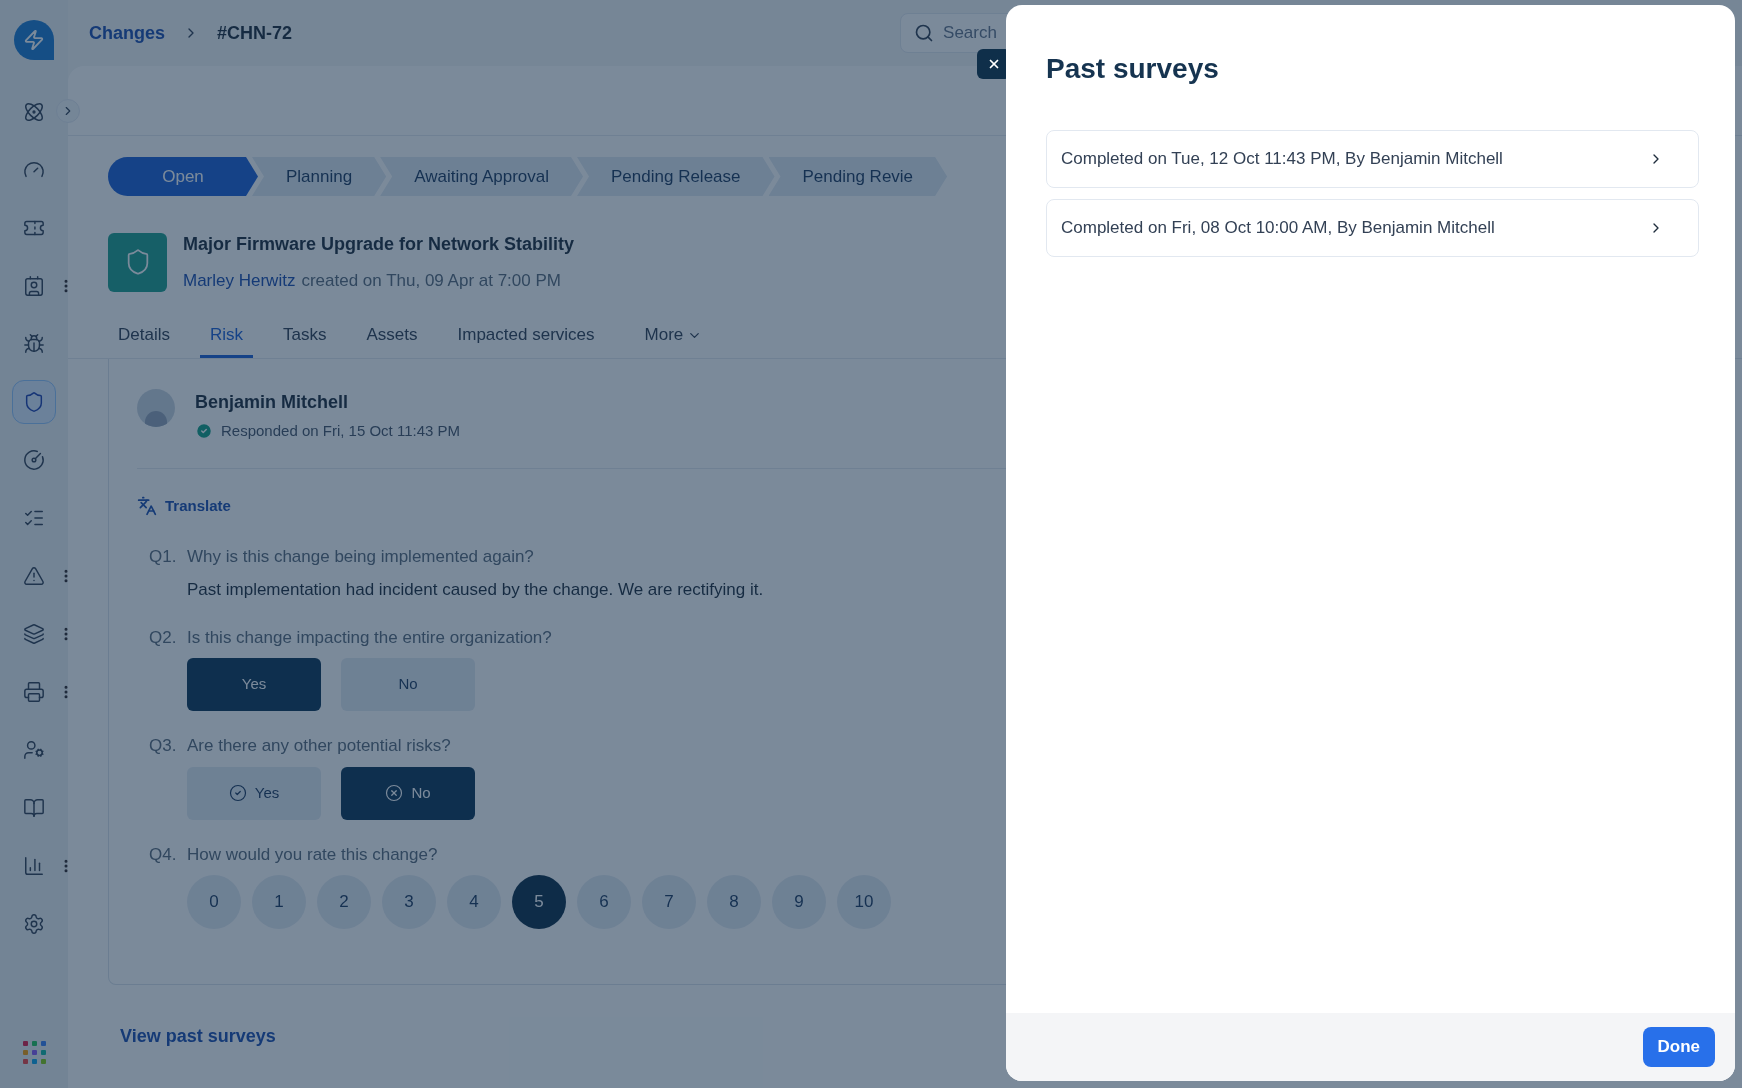 This screenshot has width=1742, height=1088. What do you see at coordinates (163, 556) in the screenshot?
I see `question-number: Q1.` at bounding box center [163, 556].